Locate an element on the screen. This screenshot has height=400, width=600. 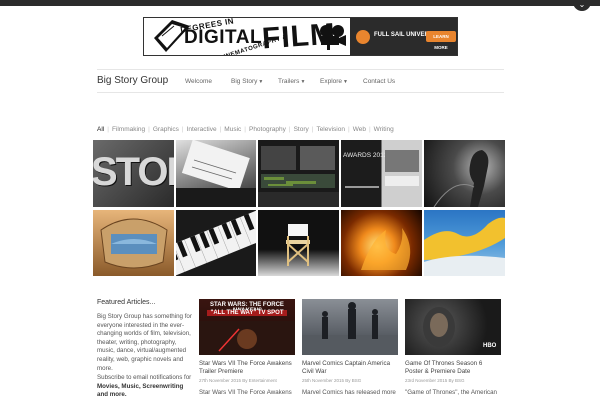
subscribe-link: Movies, Music, Screenwriting and more. is located at coordinates (140, 391).